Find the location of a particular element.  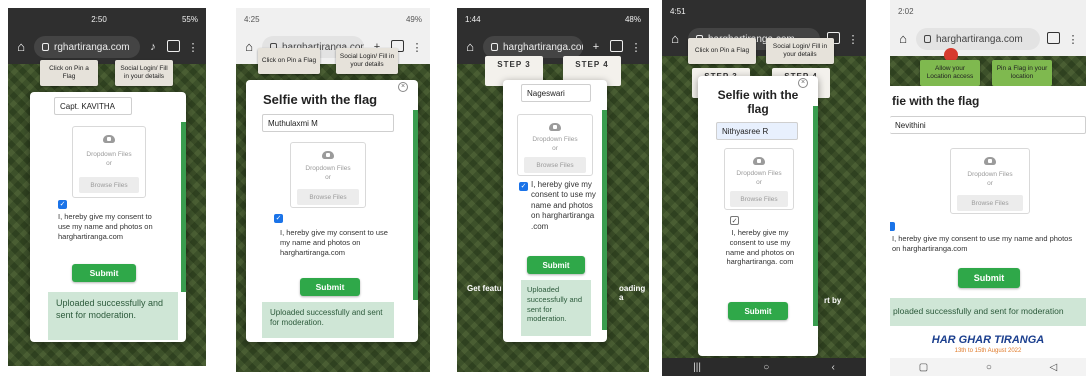

name-input: Capt. KAVITHA is located at coordinates (93, 106).